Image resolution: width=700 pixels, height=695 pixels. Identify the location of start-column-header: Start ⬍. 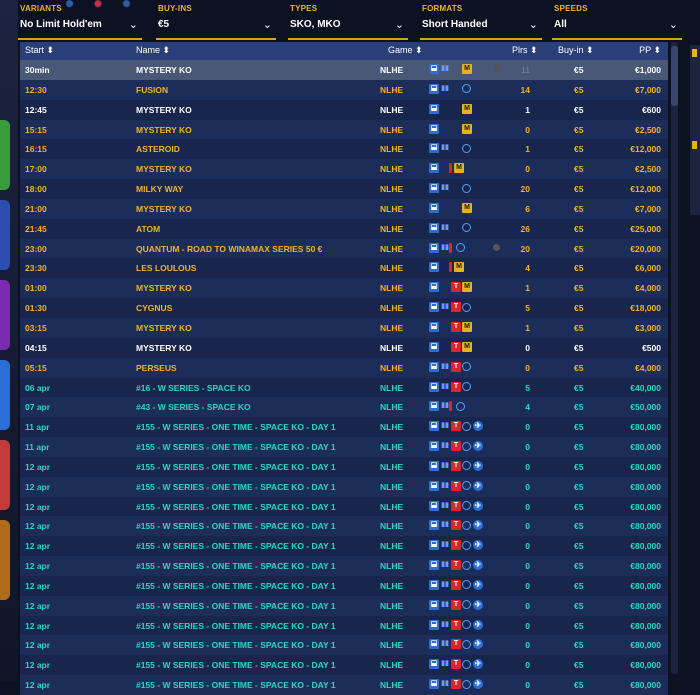
(39, 50).